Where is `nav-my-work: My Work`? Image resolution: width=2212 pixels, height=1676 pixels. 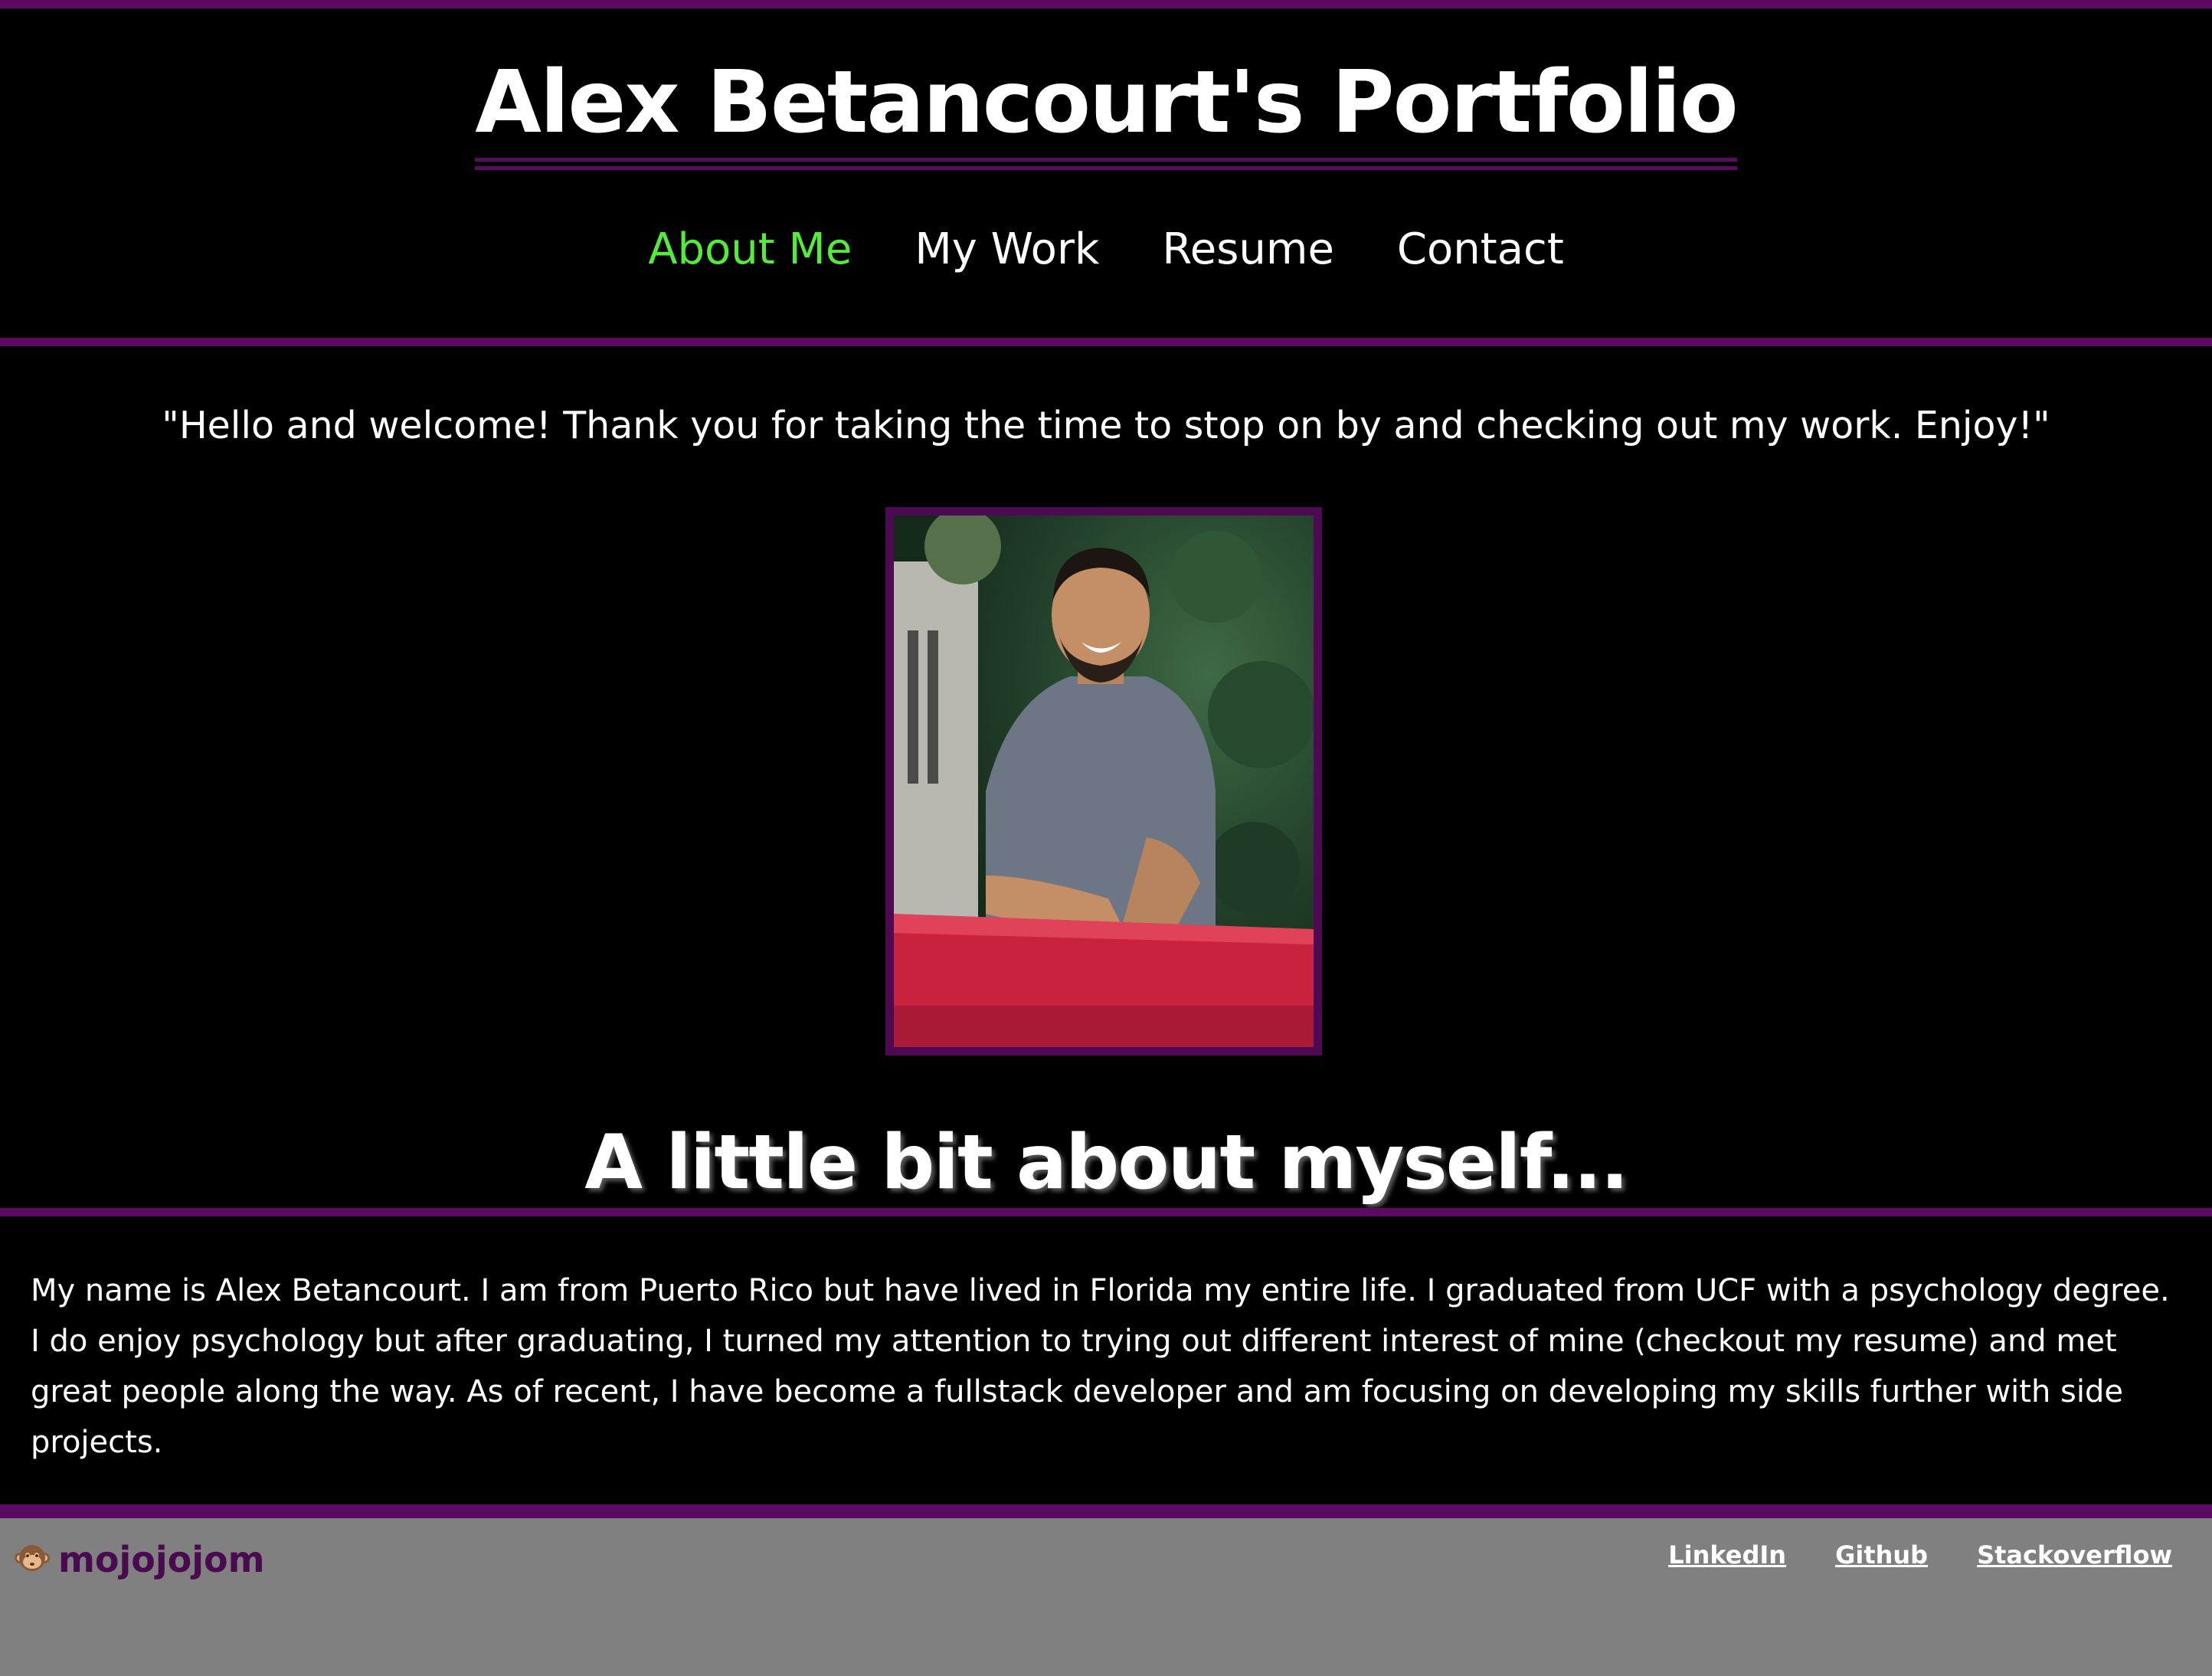 nav-my-work: My Work is located at coordinates (1007, 249).